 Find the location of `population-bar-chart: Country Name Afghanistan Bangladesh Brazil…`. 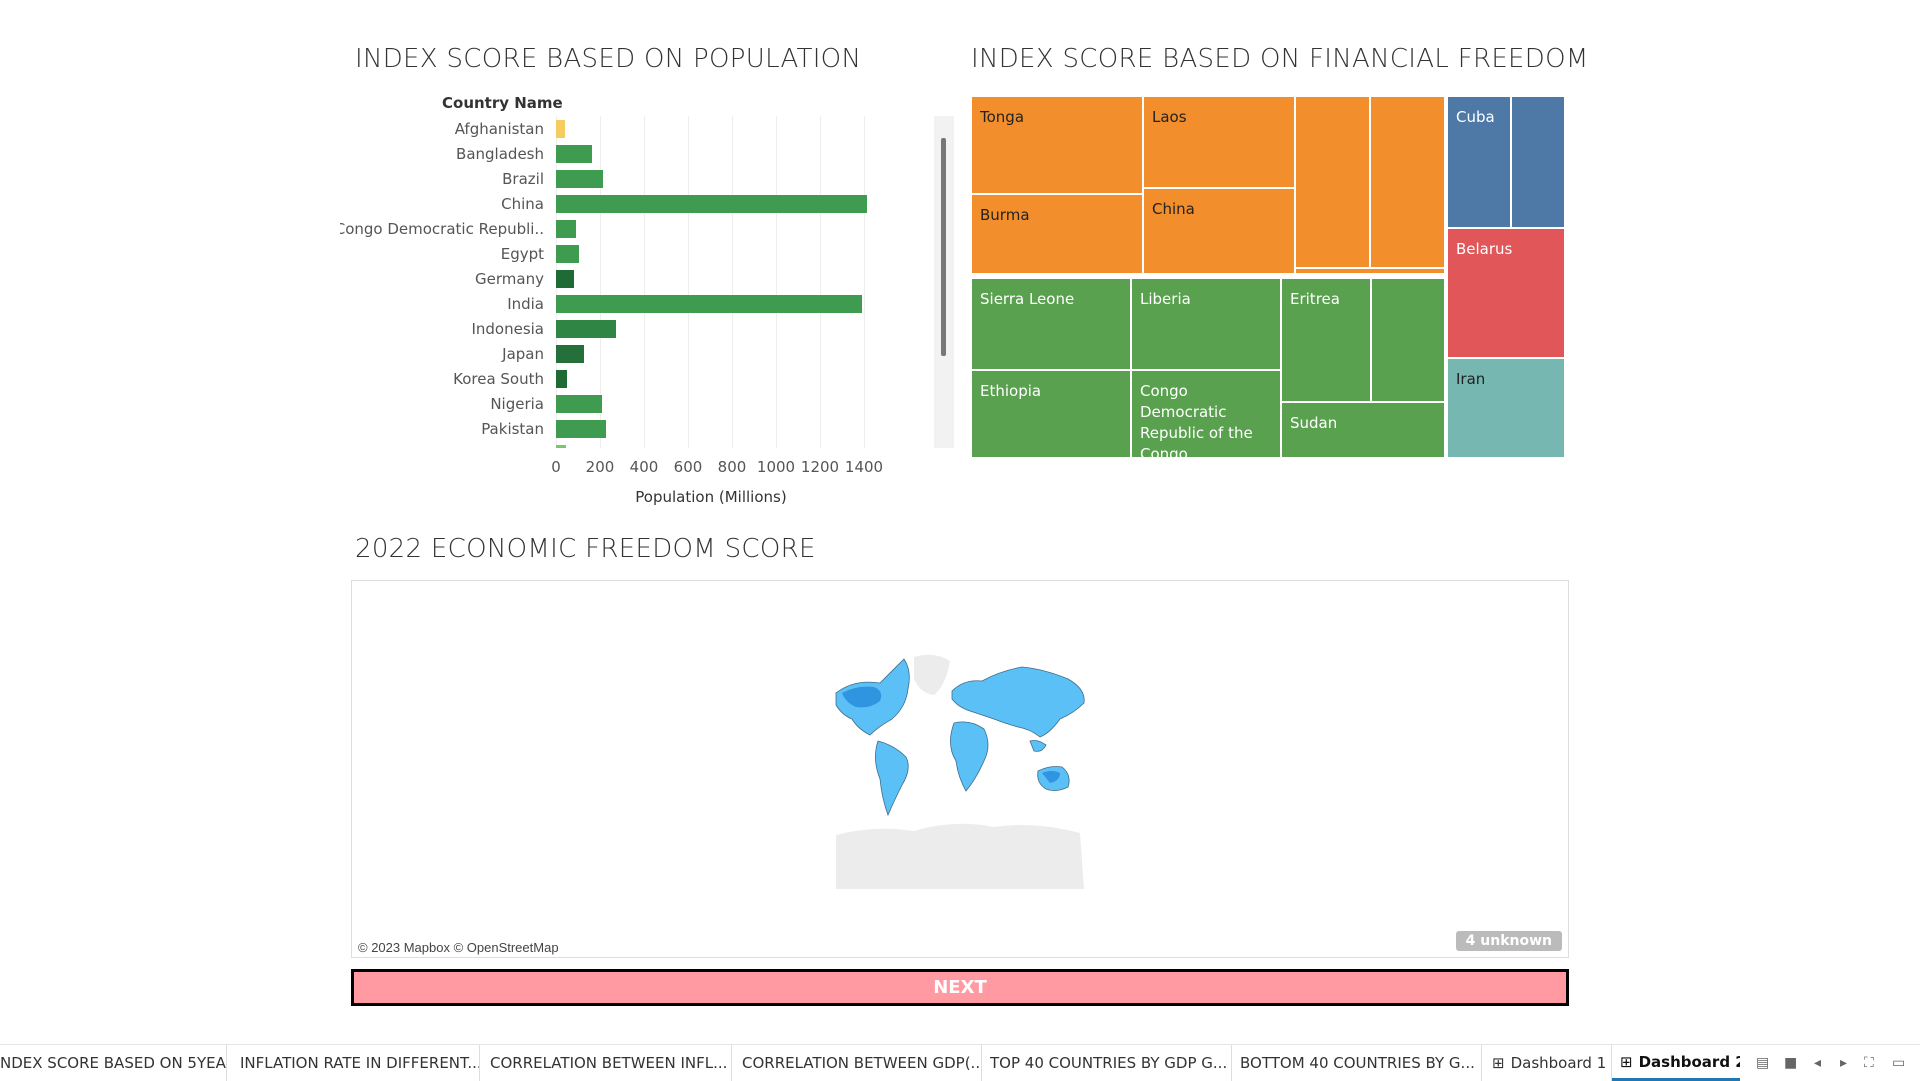

population-bar-chart: Country Name Afghanistan Bangladesh Brazil… is located at coordinates (650, 300).